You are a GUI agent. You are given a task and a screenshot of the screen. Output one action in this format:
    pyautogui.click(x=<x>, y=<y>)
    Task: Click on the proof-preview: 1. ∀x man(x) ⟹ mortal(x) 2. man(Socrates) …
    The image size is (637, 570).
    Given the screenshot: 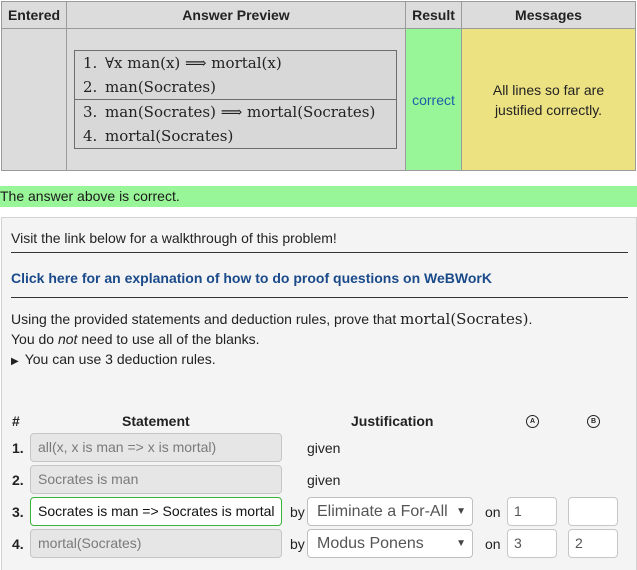 What is the action you would take?
    pyautogui.click(x=235, y=99)
    